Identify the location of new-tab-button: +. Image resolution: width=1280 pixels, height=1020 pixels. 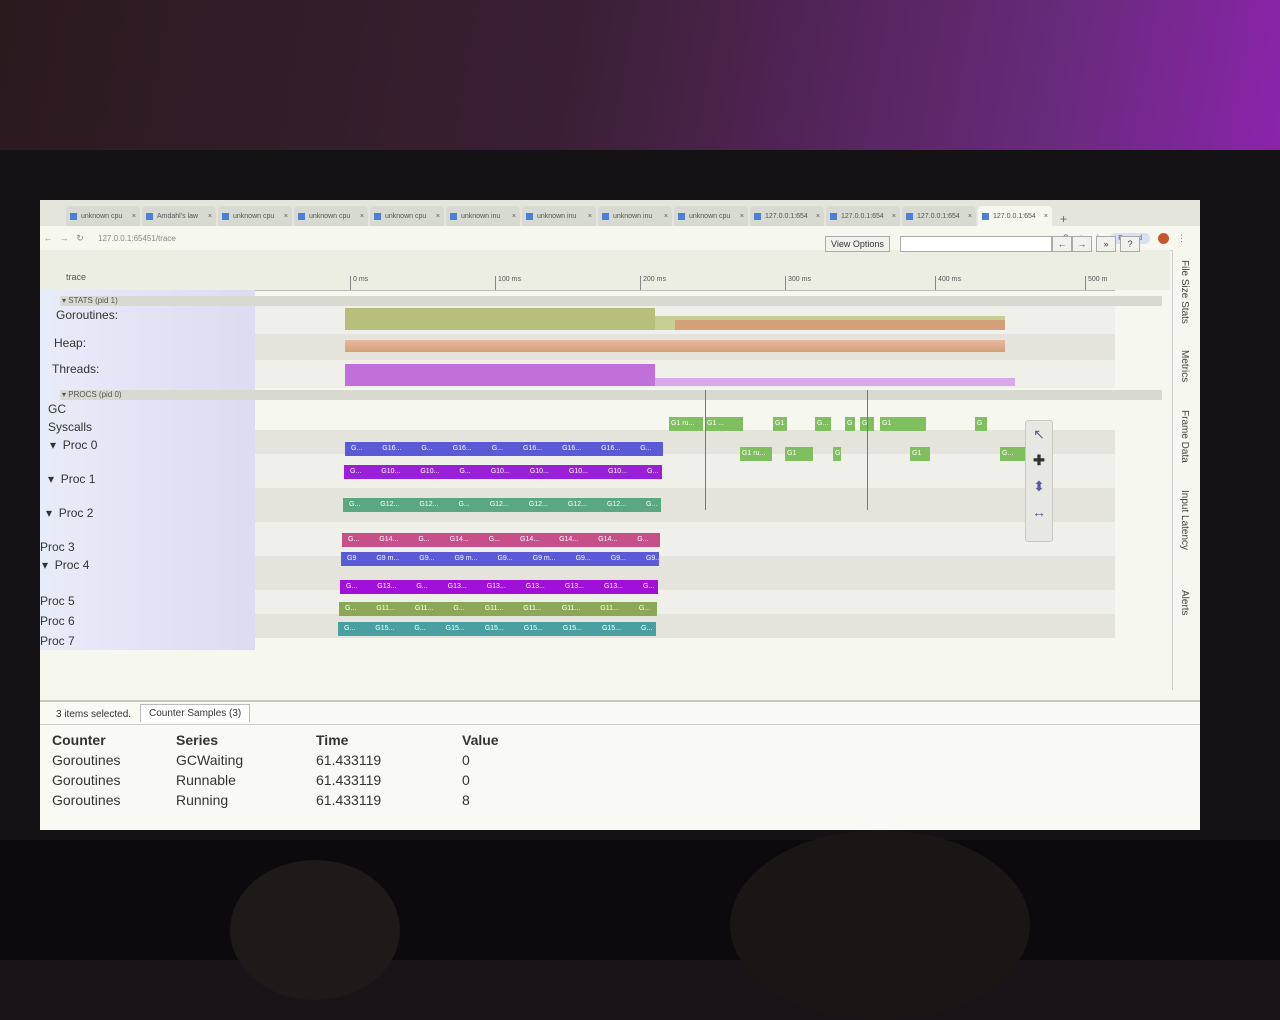
(1063, 219).